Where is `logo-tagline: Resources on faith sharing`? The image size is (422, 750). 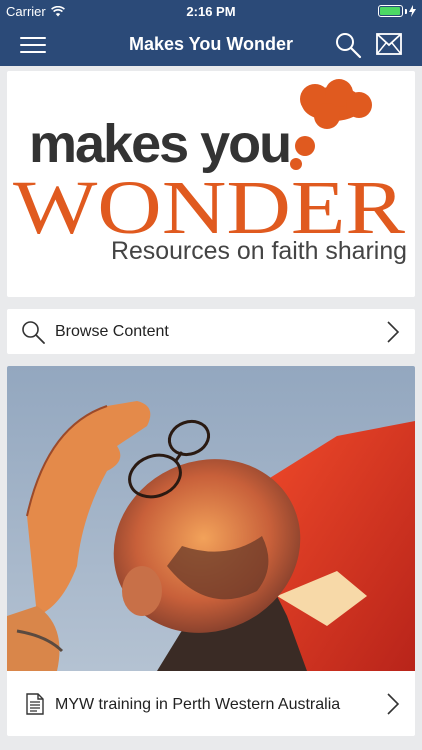
logo-tagline: Resources on faith sharing is located at coordinates (259, 251).